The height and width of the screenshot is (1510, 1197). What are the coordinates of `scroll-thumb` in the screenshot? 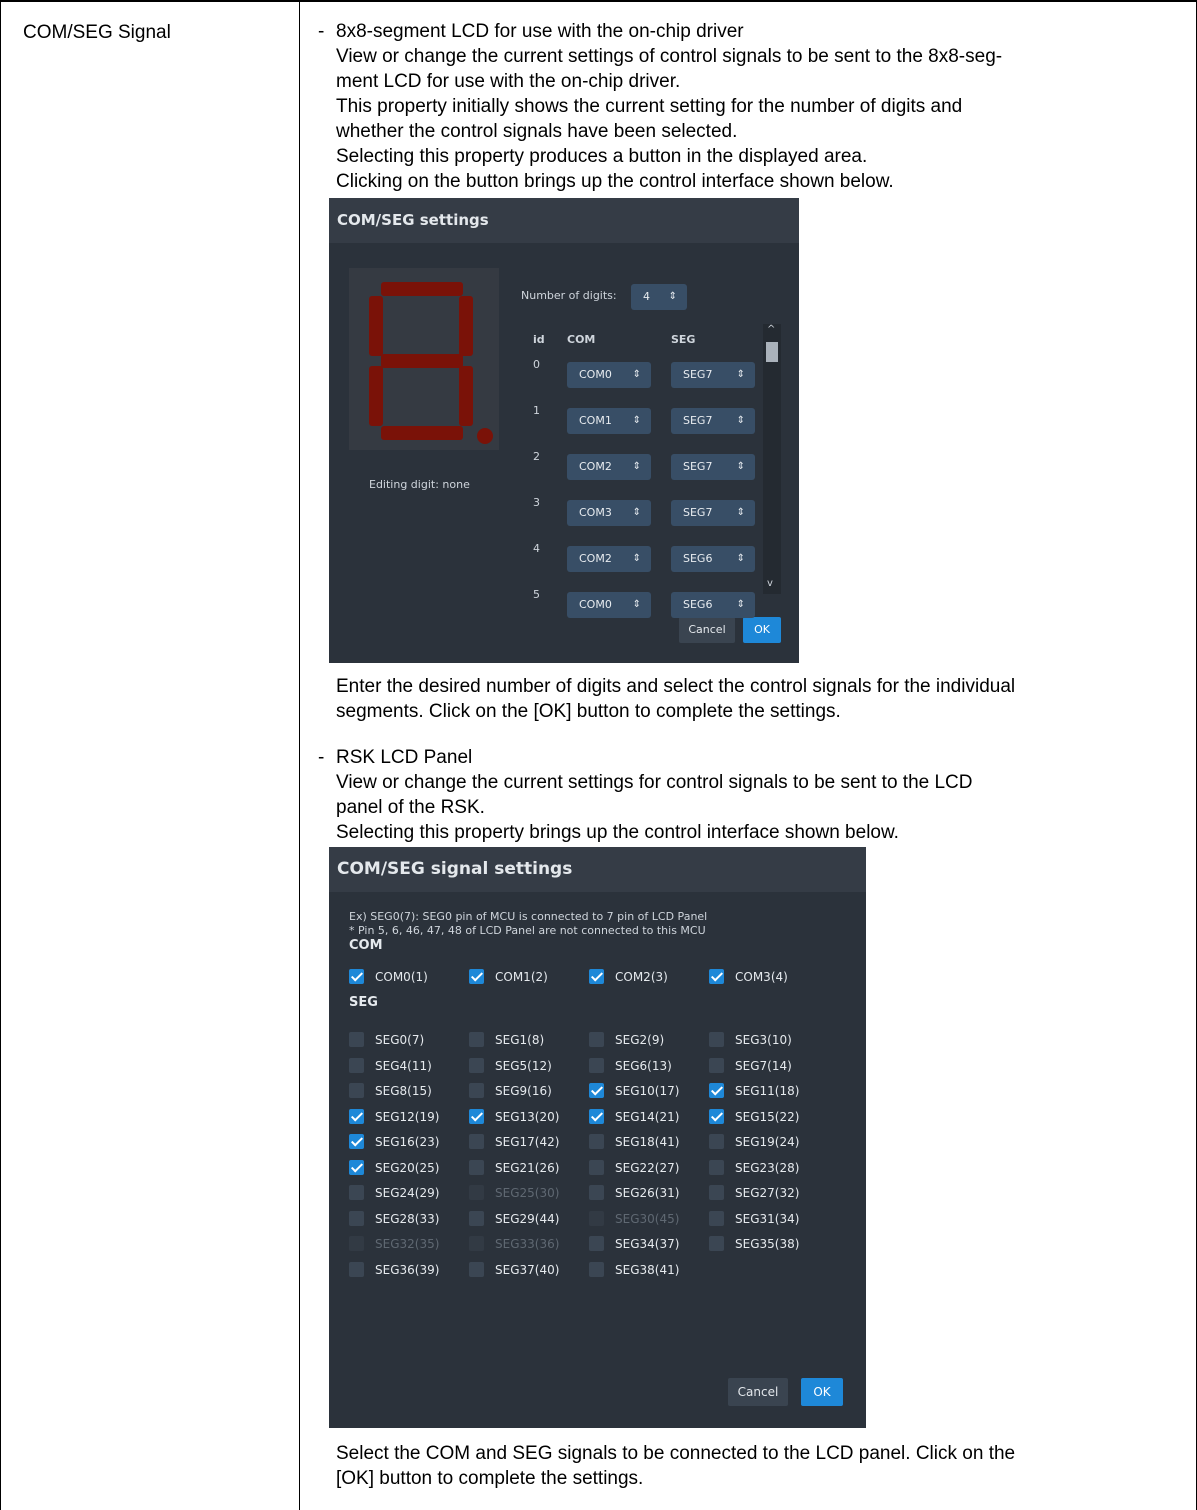 It's located at (772, 352).